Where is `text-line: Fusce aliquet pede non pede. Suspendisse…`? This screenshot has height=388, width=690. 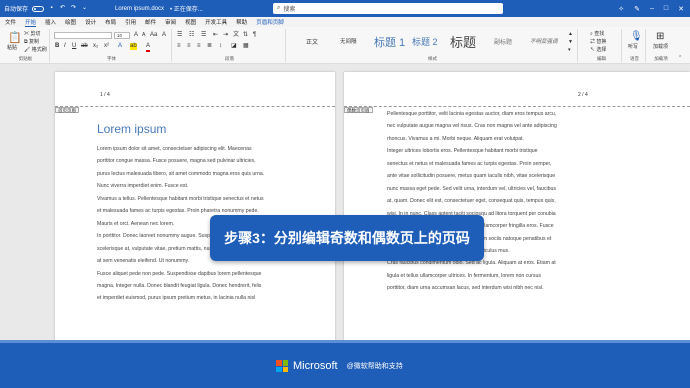 text-line: Fusce aliquet pede non pede. Suspendisse… is located at coordinates (179, 273).